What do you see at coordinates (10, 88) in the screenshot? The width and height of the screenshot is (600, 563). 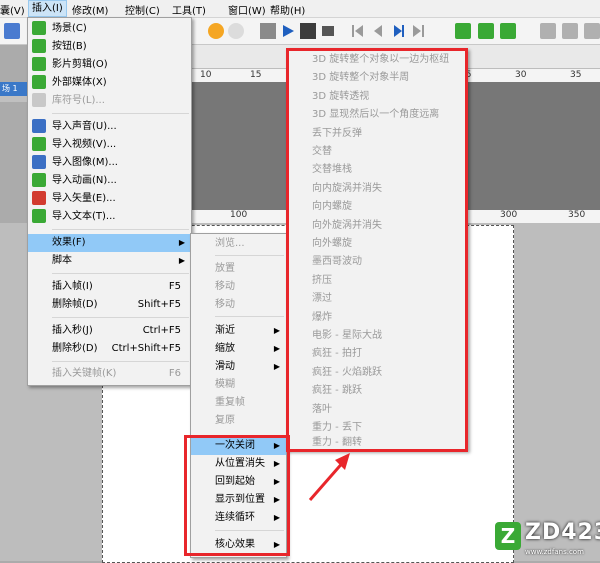 I see `scene-tab-label: 场 1` at bounding box center [10, 88].